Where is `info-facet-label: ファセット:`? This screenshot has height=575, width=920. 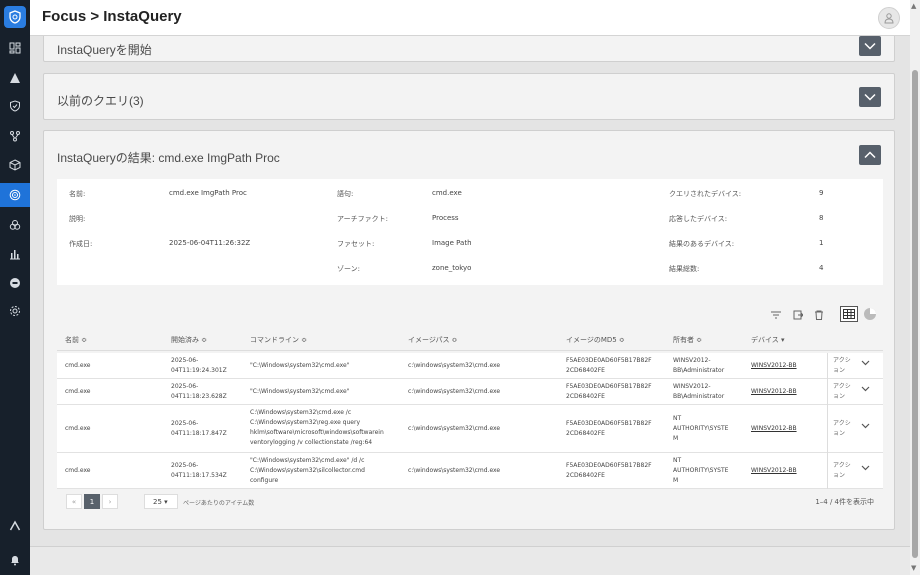
info-facet-label: ファセット: is located at coordinates (356, 244).